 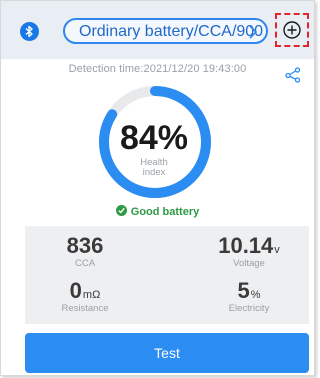 I want to click on metric-resistance: 0mΩ Resistance, so click(x=85, y=296).